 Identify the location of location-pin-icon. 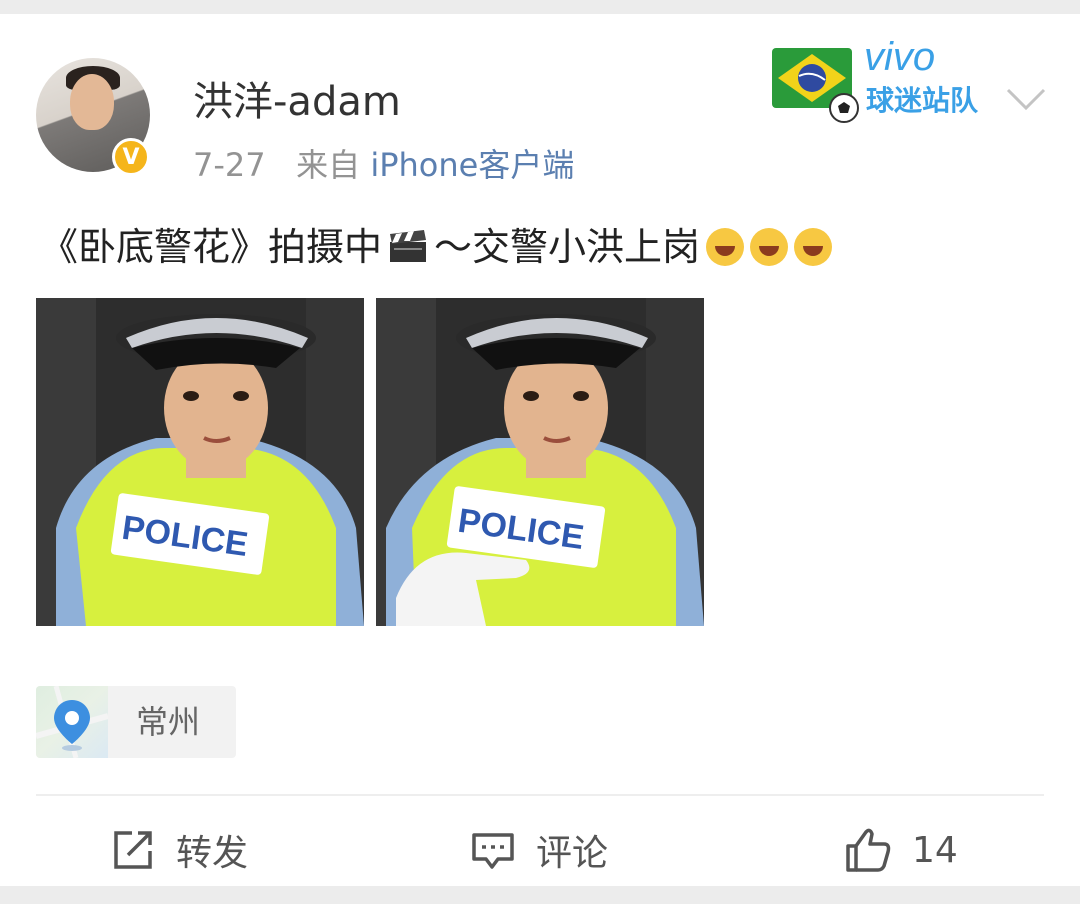
(72, 722).